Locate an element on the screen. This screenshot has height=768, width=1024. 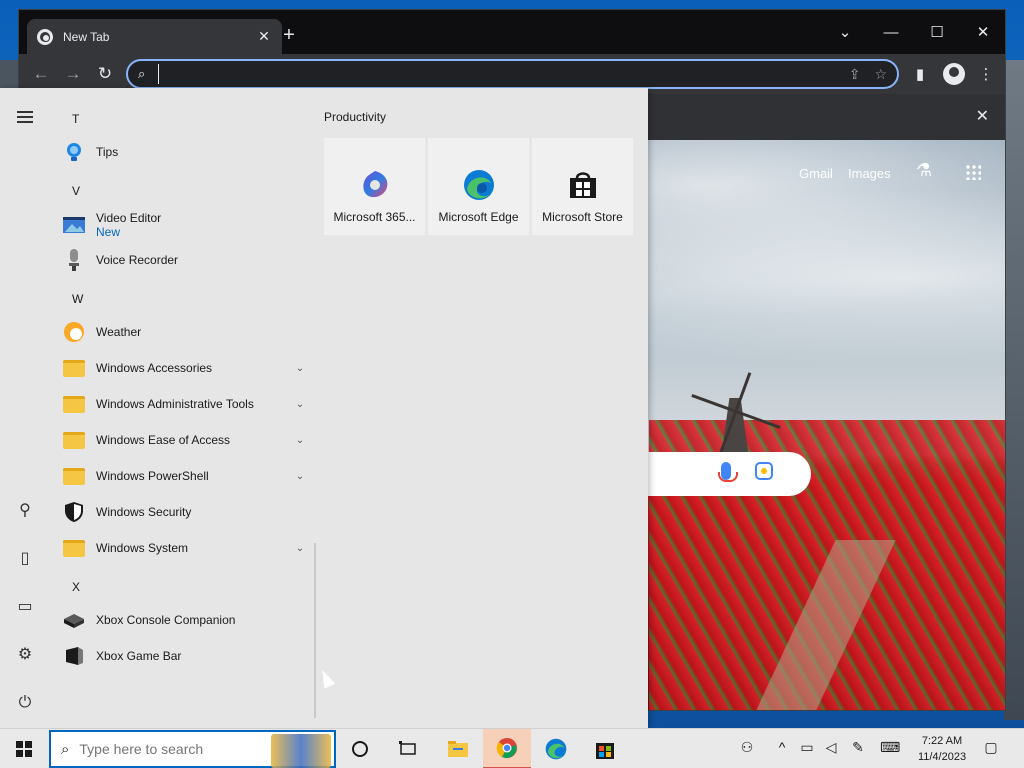
hamburger-menu-icon is located at coordinates (25, 117).